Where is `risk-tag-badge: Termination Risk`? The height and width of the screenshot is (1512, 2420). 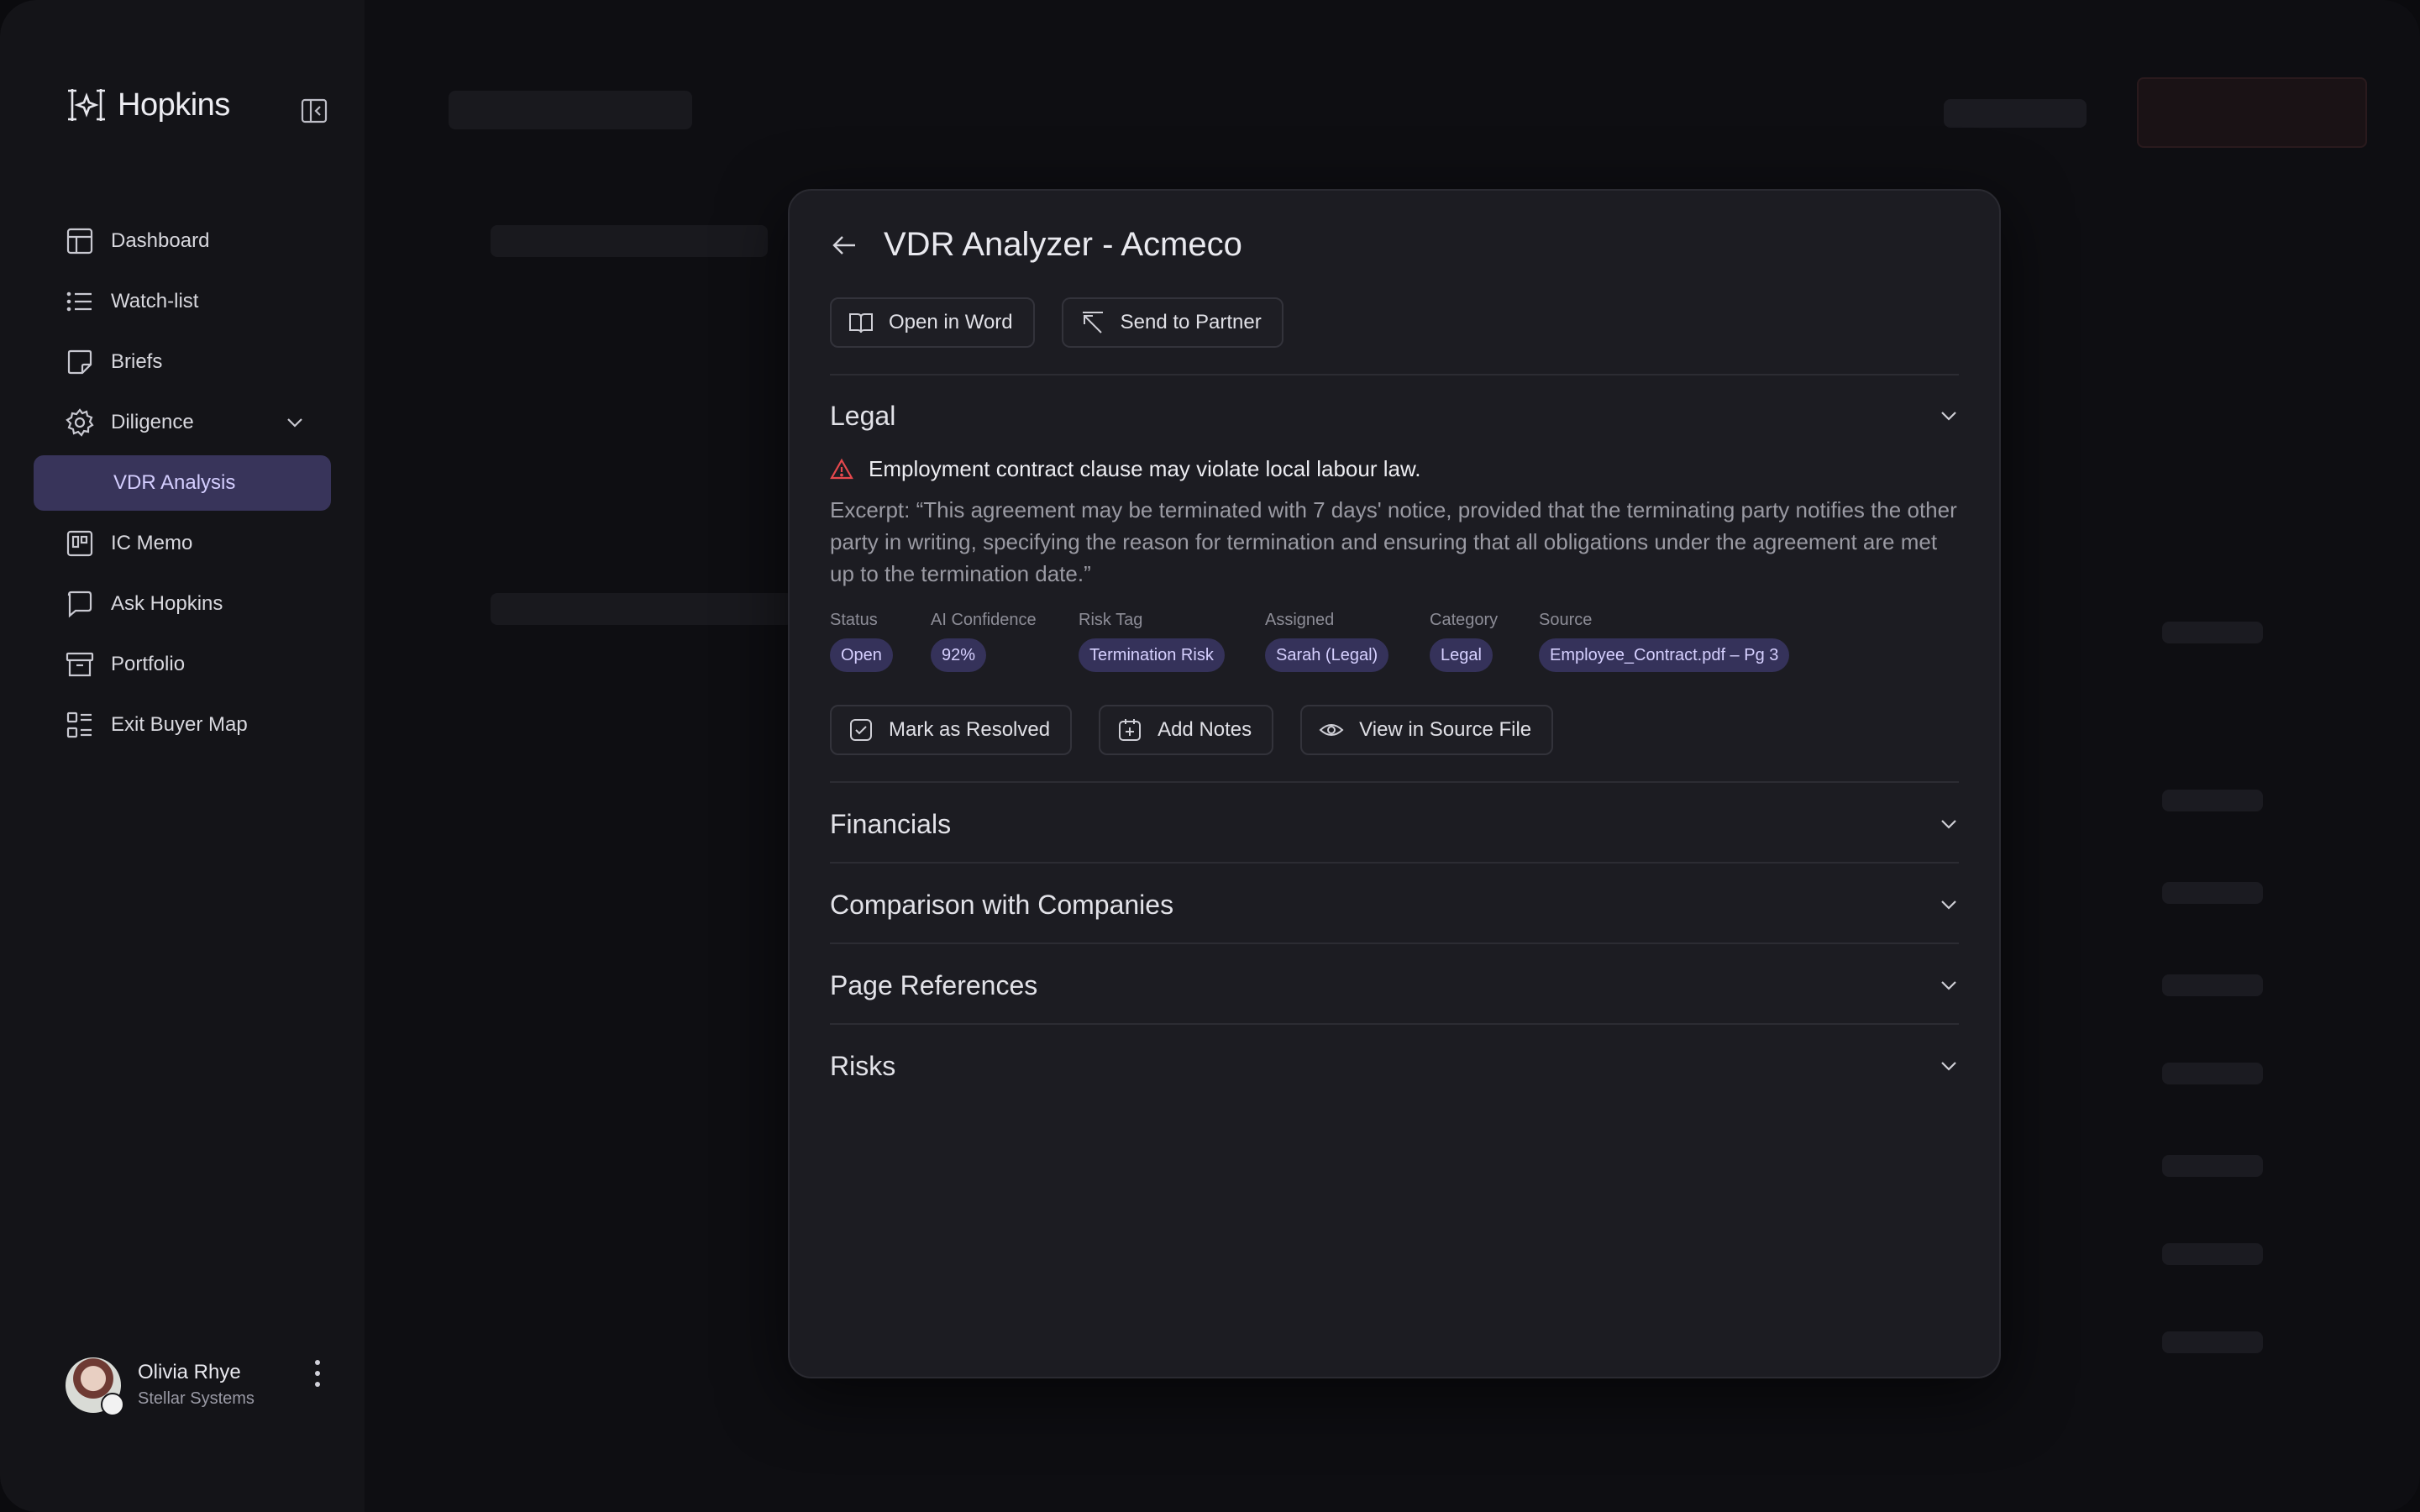 risk-tag-badge: Termination Risk is located at coordinates (1152, 655).